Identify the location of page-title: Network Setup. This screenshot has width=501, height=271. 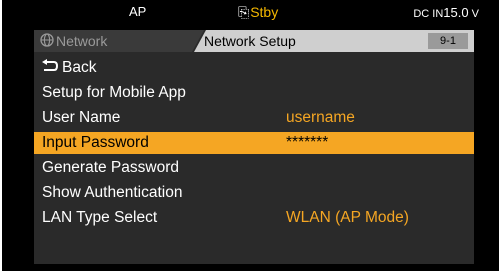
(250, 41).